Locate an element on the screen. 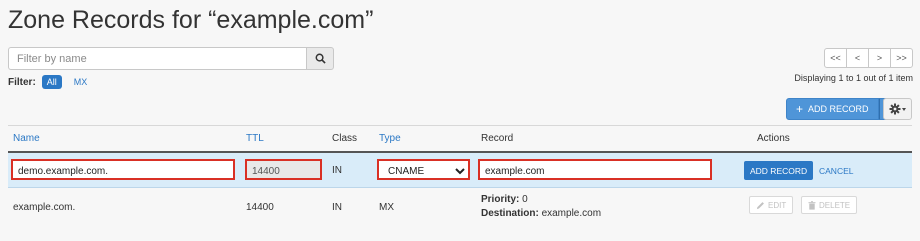  ttl-field is located at coordinates (283, 171).